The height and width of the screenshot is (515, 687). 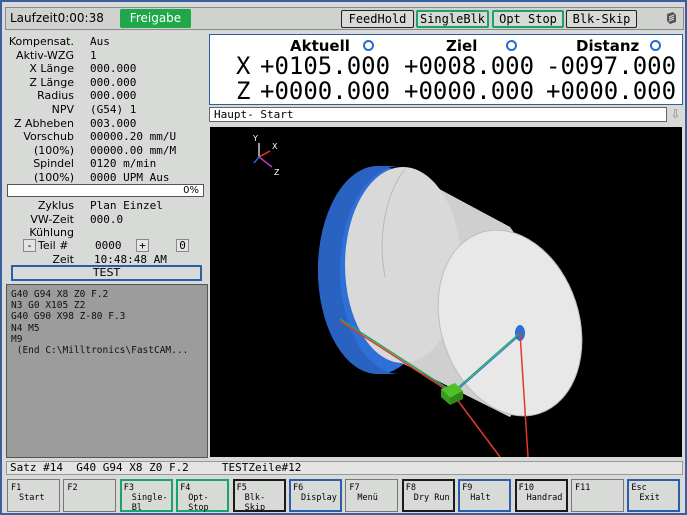 I want to click on fkey-f3: F3 Single-Bl, so click(x=146, y=496).